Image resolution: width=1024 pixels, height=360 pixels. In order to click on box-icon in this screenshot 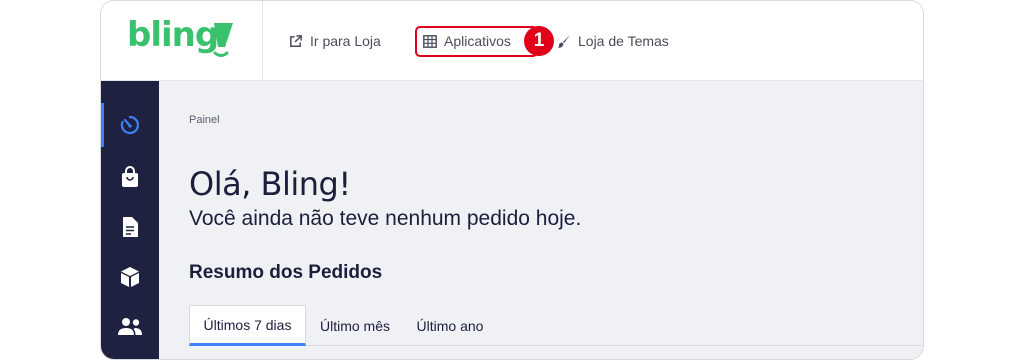, I will do `click(130, 277)`.